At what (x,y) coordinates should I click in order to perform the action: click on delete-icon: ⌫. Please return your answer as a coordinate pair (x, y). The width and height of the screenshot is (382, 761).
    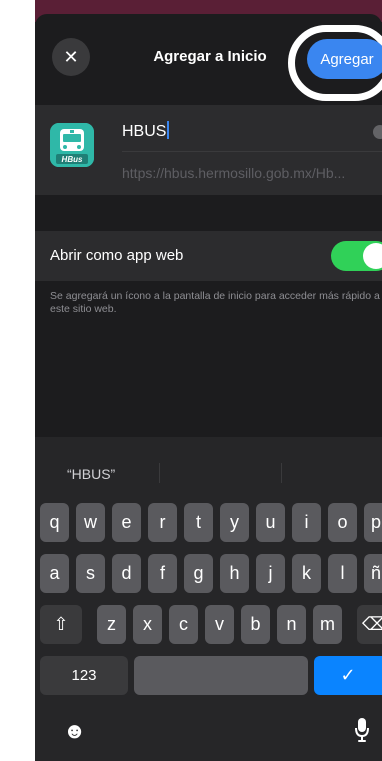
    Looking at the image, I should click on (372, 624).